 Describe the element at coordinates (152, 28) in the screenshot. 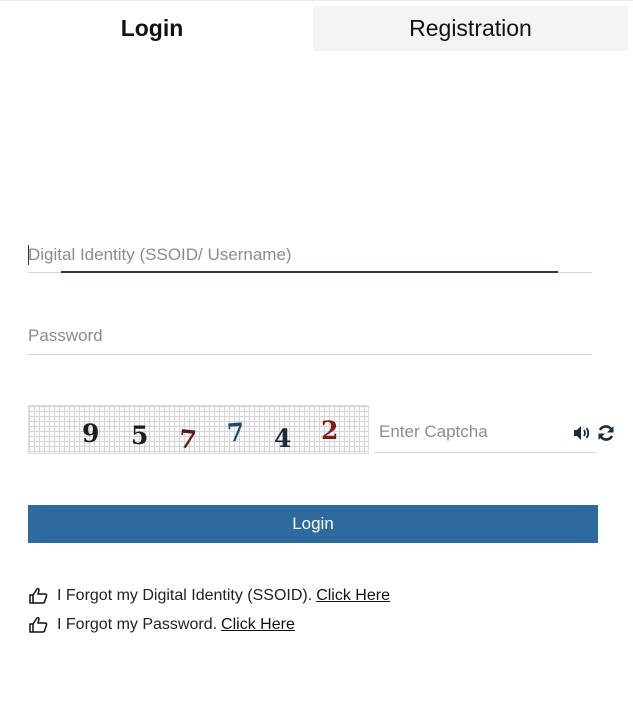

I see `tab-login: Login` at that location.